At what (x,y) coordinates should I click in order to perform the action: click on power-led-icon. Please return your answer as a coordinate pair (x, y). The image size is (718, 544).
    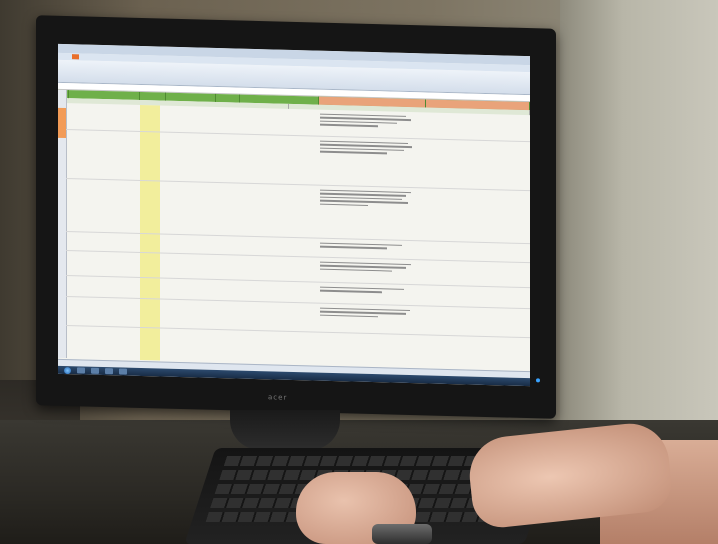
    Looking at the image, I should click on (538, 380).